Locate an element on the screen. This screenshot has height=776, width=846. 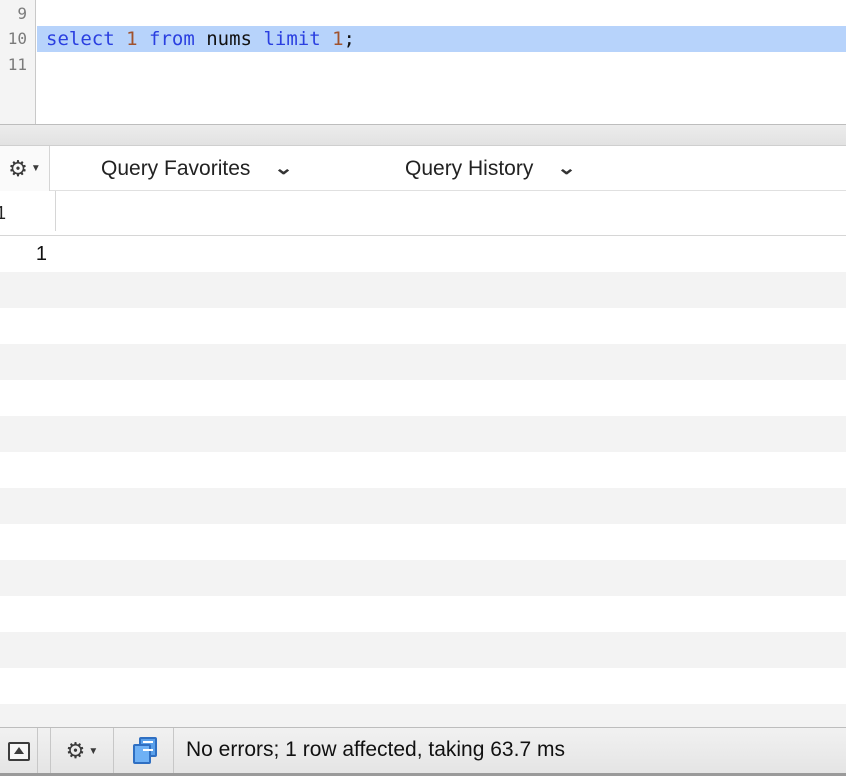
console-log-icon is located at coordinates (144, 751).